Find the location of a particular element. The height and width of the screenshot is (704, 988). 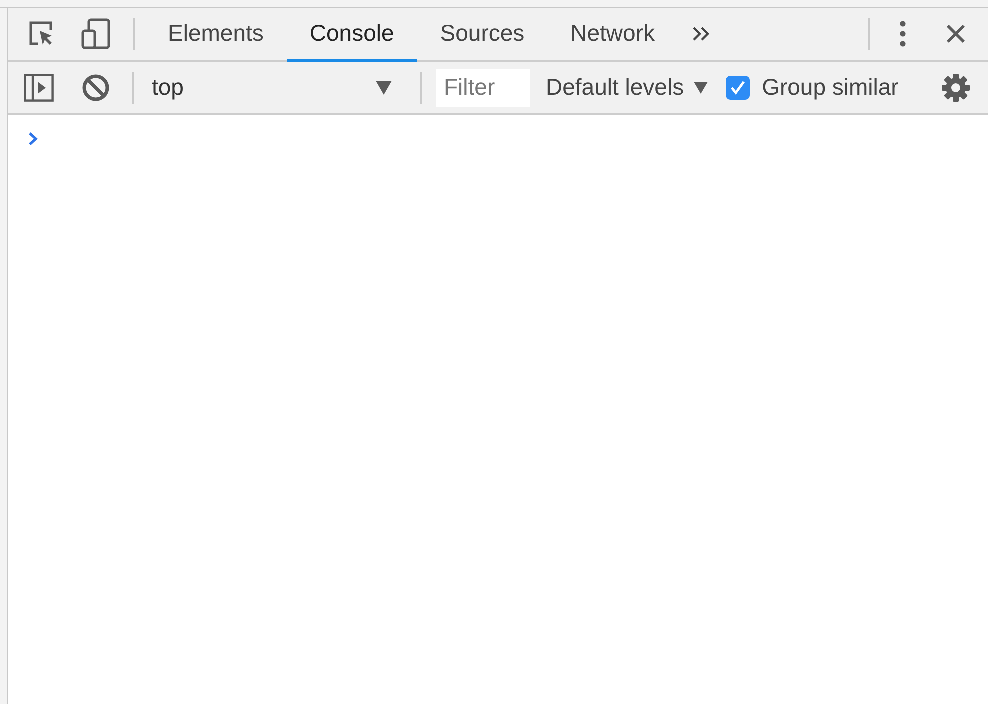

more-options-icon is located at coordinates (903, 34).